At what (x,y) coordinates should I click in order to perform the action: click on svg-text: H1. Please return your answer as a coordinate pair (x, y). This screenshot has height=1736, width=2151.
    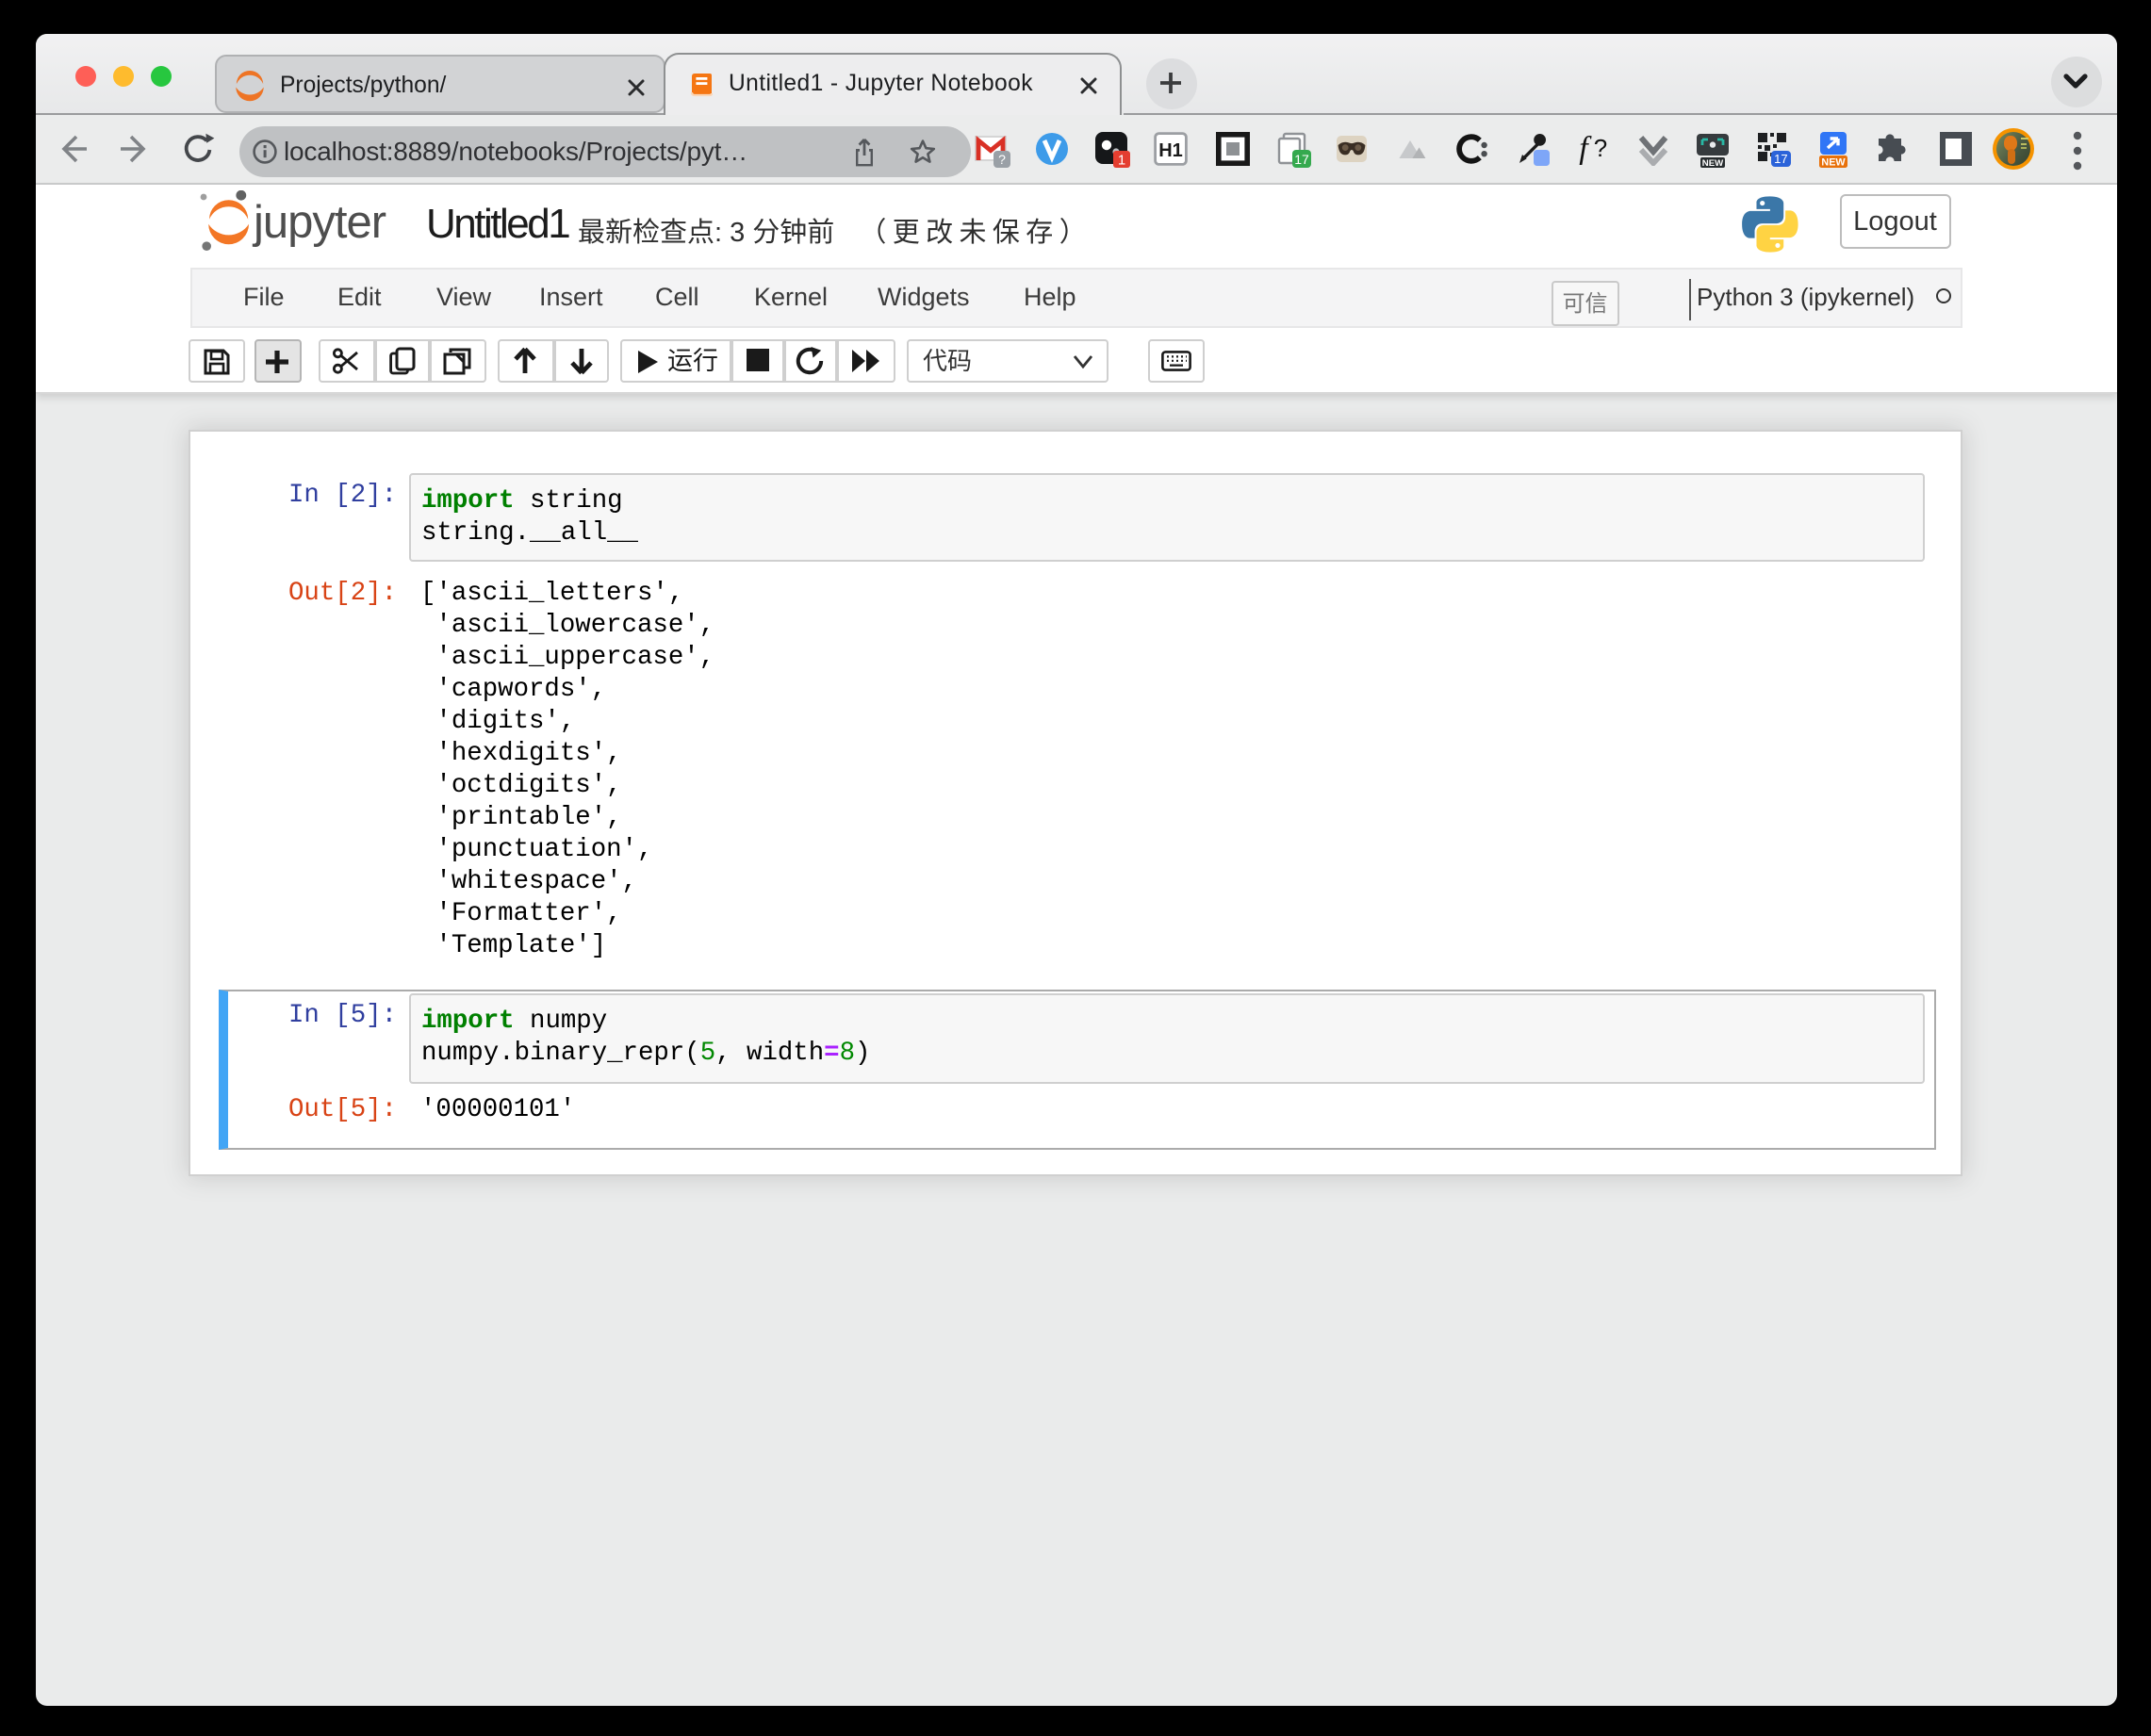
    Looking at the image, I should click on (1170, 149).